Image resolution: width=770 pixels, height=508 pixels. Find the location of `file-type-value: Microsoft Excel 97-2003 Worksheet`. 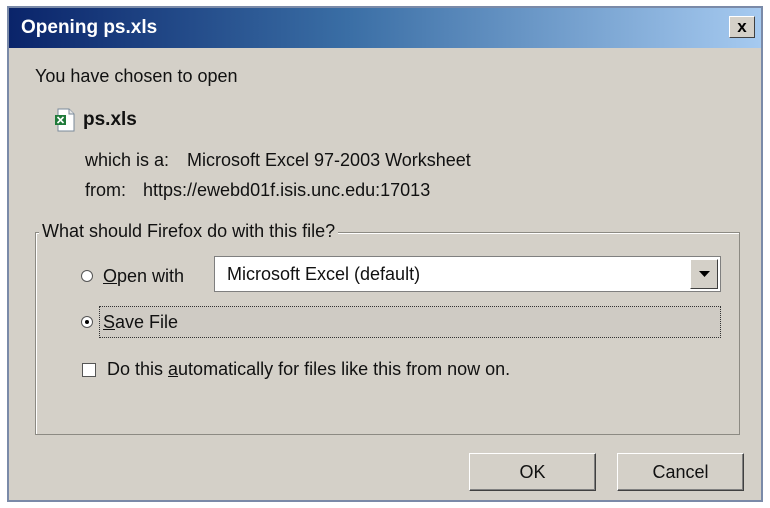

file-type-value: Microsoft Excel 97-2003 Worksheet is located at coordinates (329, 160).